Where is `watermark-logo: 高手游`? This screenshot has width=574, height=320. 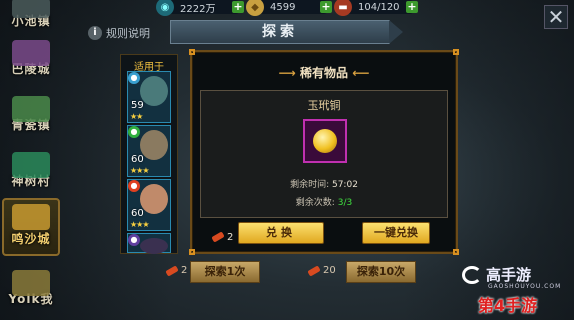 watermark-logo: 高手游 is located at coordinates (517, 274).